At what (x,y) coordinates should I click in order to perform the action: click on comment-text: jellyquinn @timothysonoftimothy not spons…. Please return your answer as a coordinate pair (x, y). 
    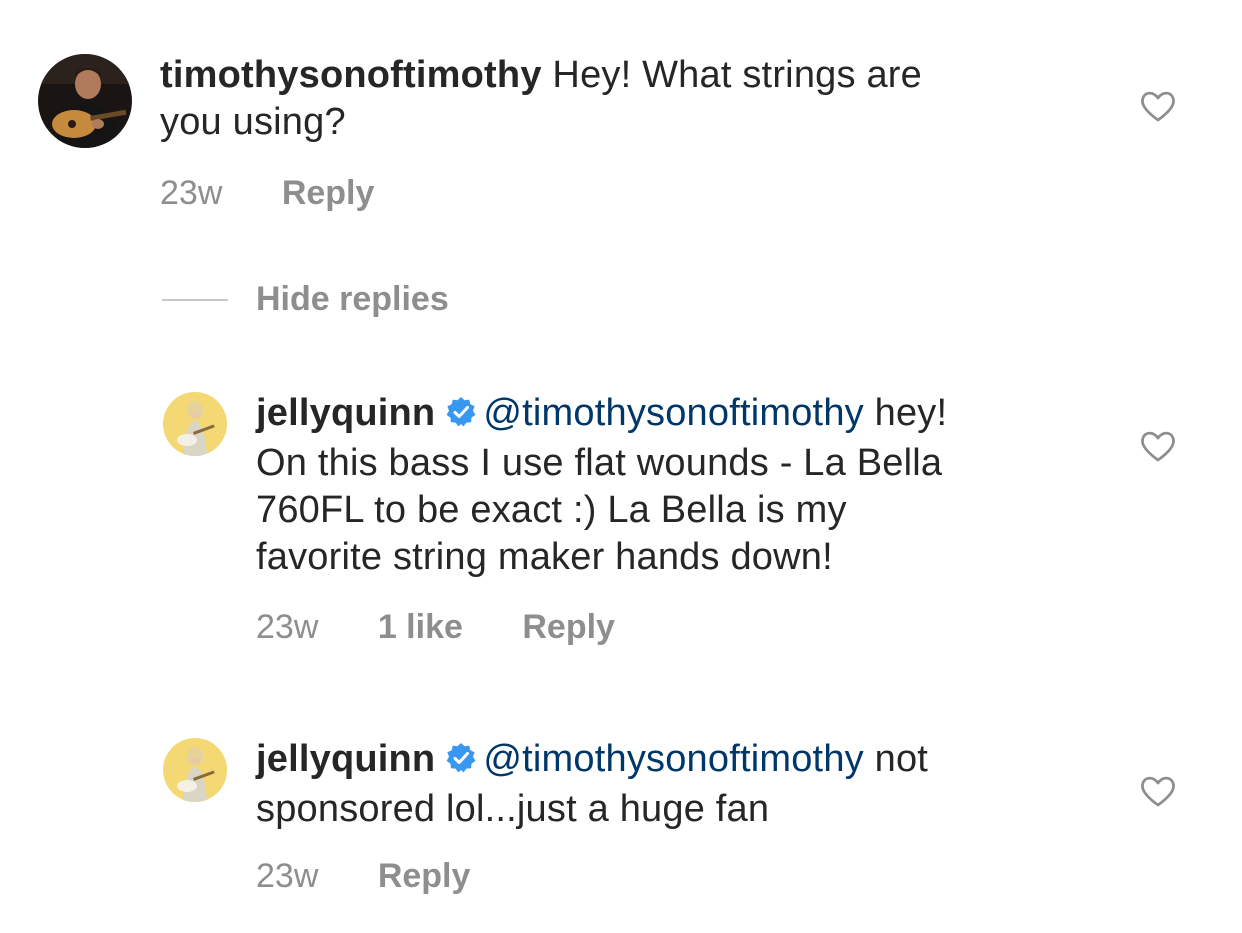
    Looking at the image, I should click on (686, 784).